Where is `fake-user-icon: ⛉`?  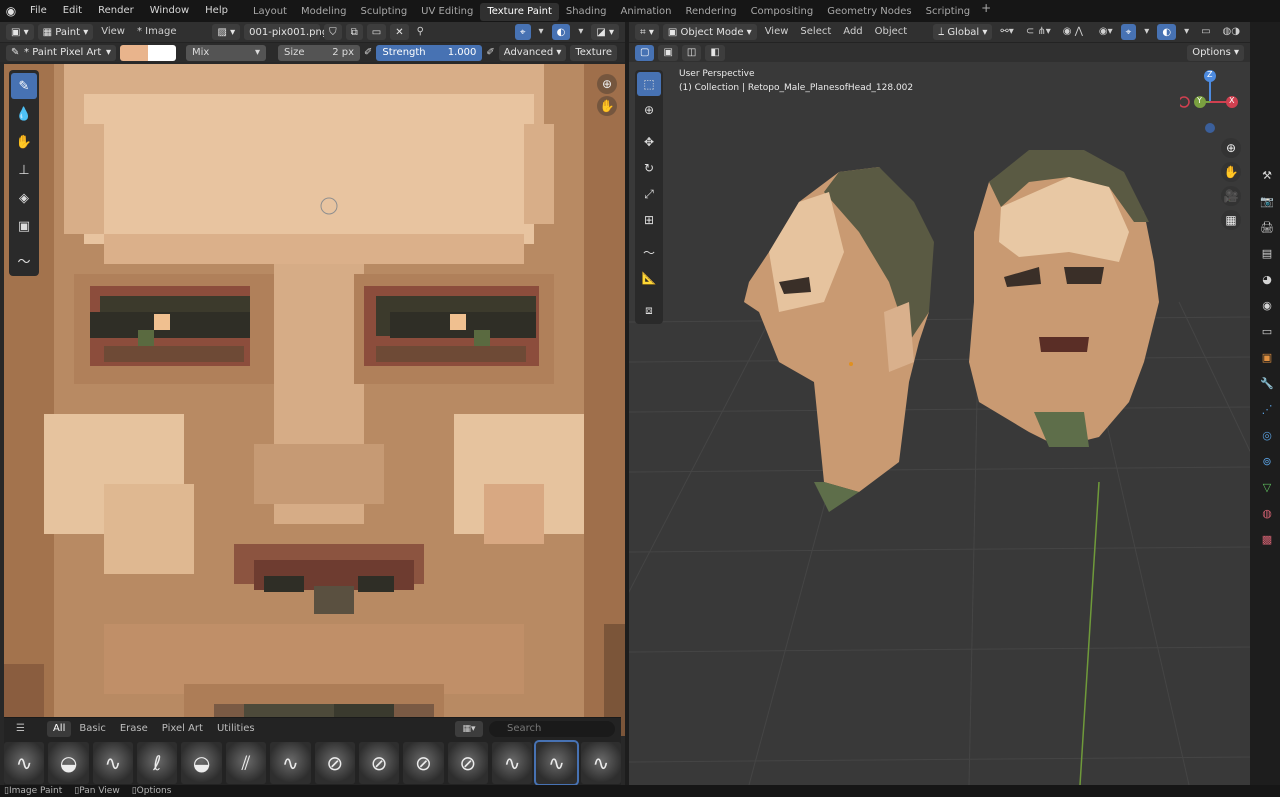
fake-user-icon: ⛉ is located at coordinates (333, 32).